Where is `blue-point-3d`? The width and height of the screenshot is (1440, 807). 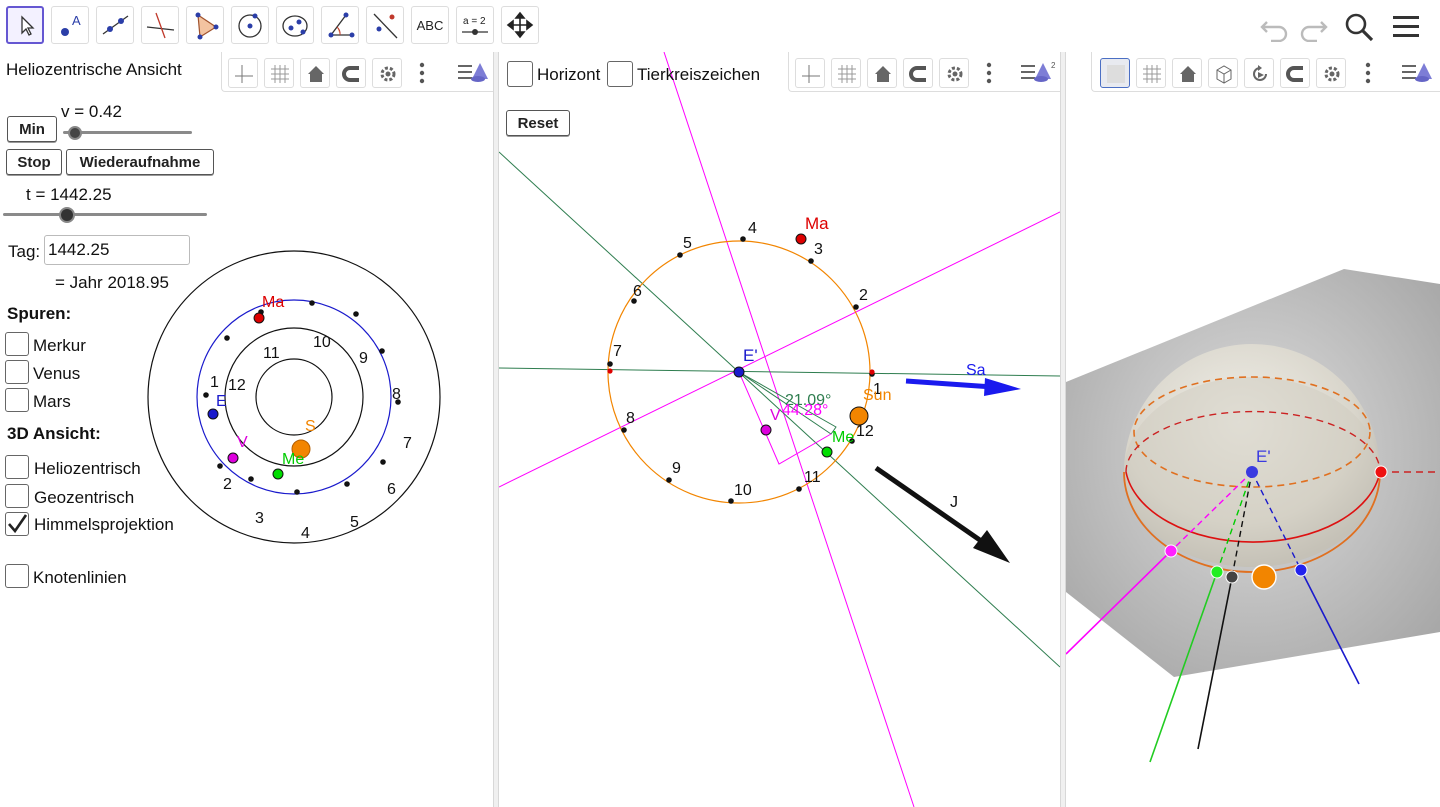 blue-point-3d is located at coordinates (1301, 570).